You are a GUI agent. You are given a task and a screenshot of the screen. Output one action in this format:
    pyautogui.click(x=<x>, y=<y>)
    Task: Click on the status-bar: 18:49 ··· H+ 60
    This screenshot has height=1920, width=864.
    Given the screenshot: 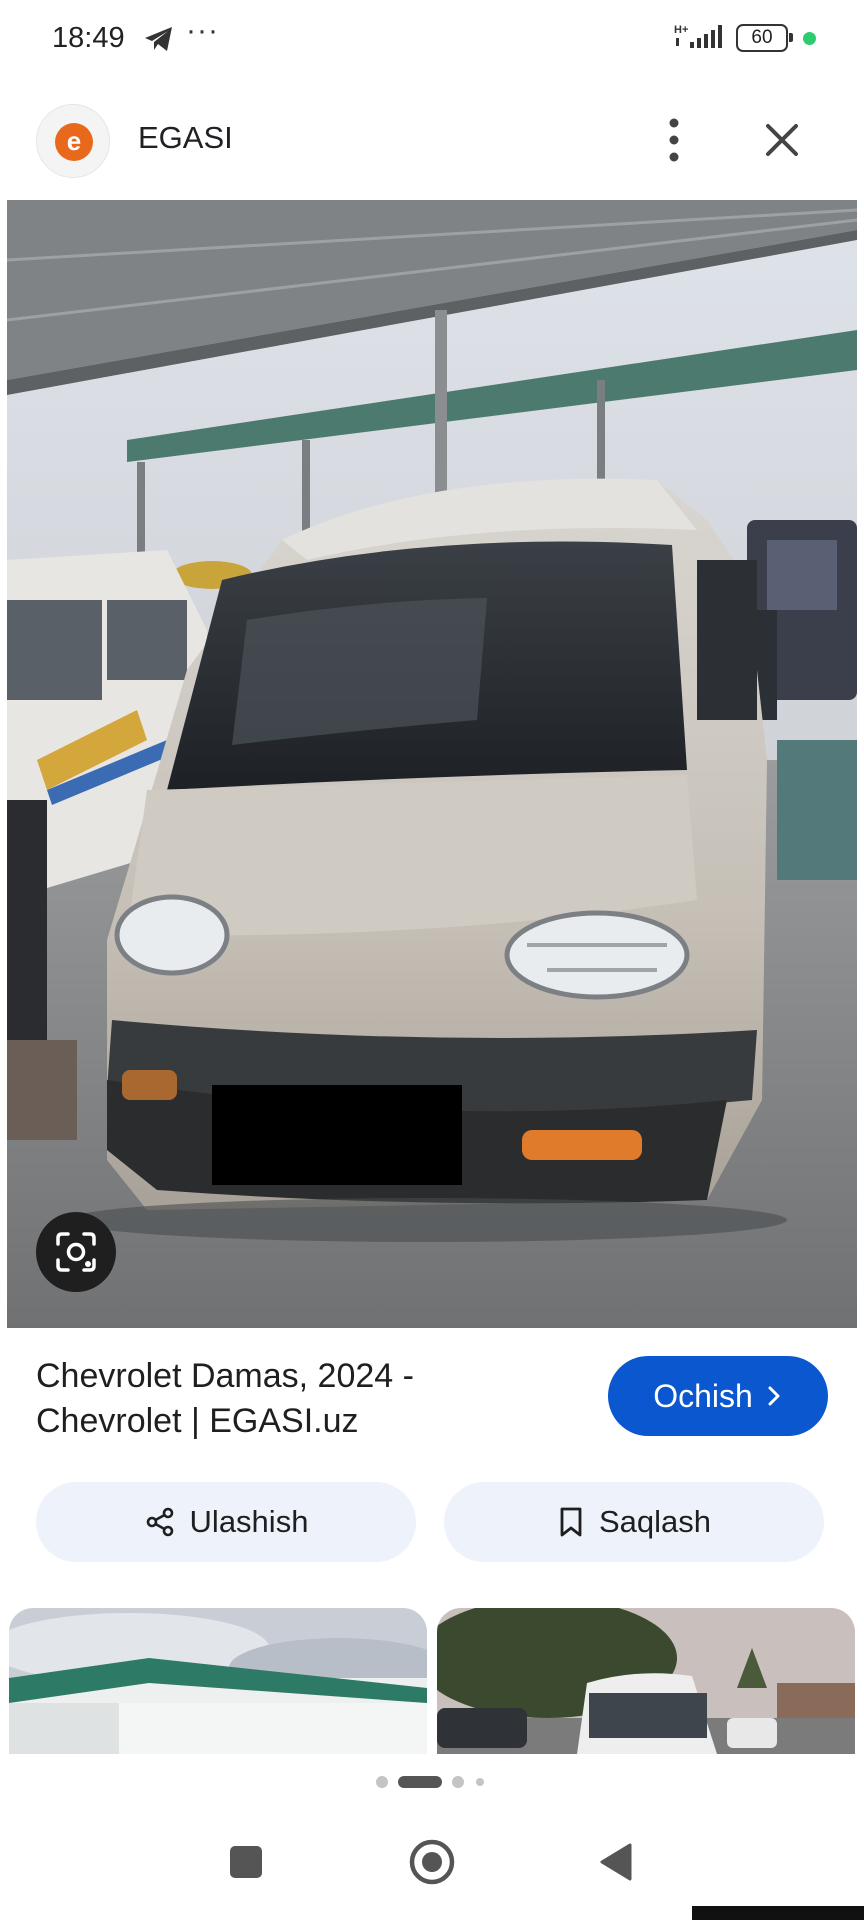 What is the action you would take?
    pyautogui.click(x=432, y=40)
    